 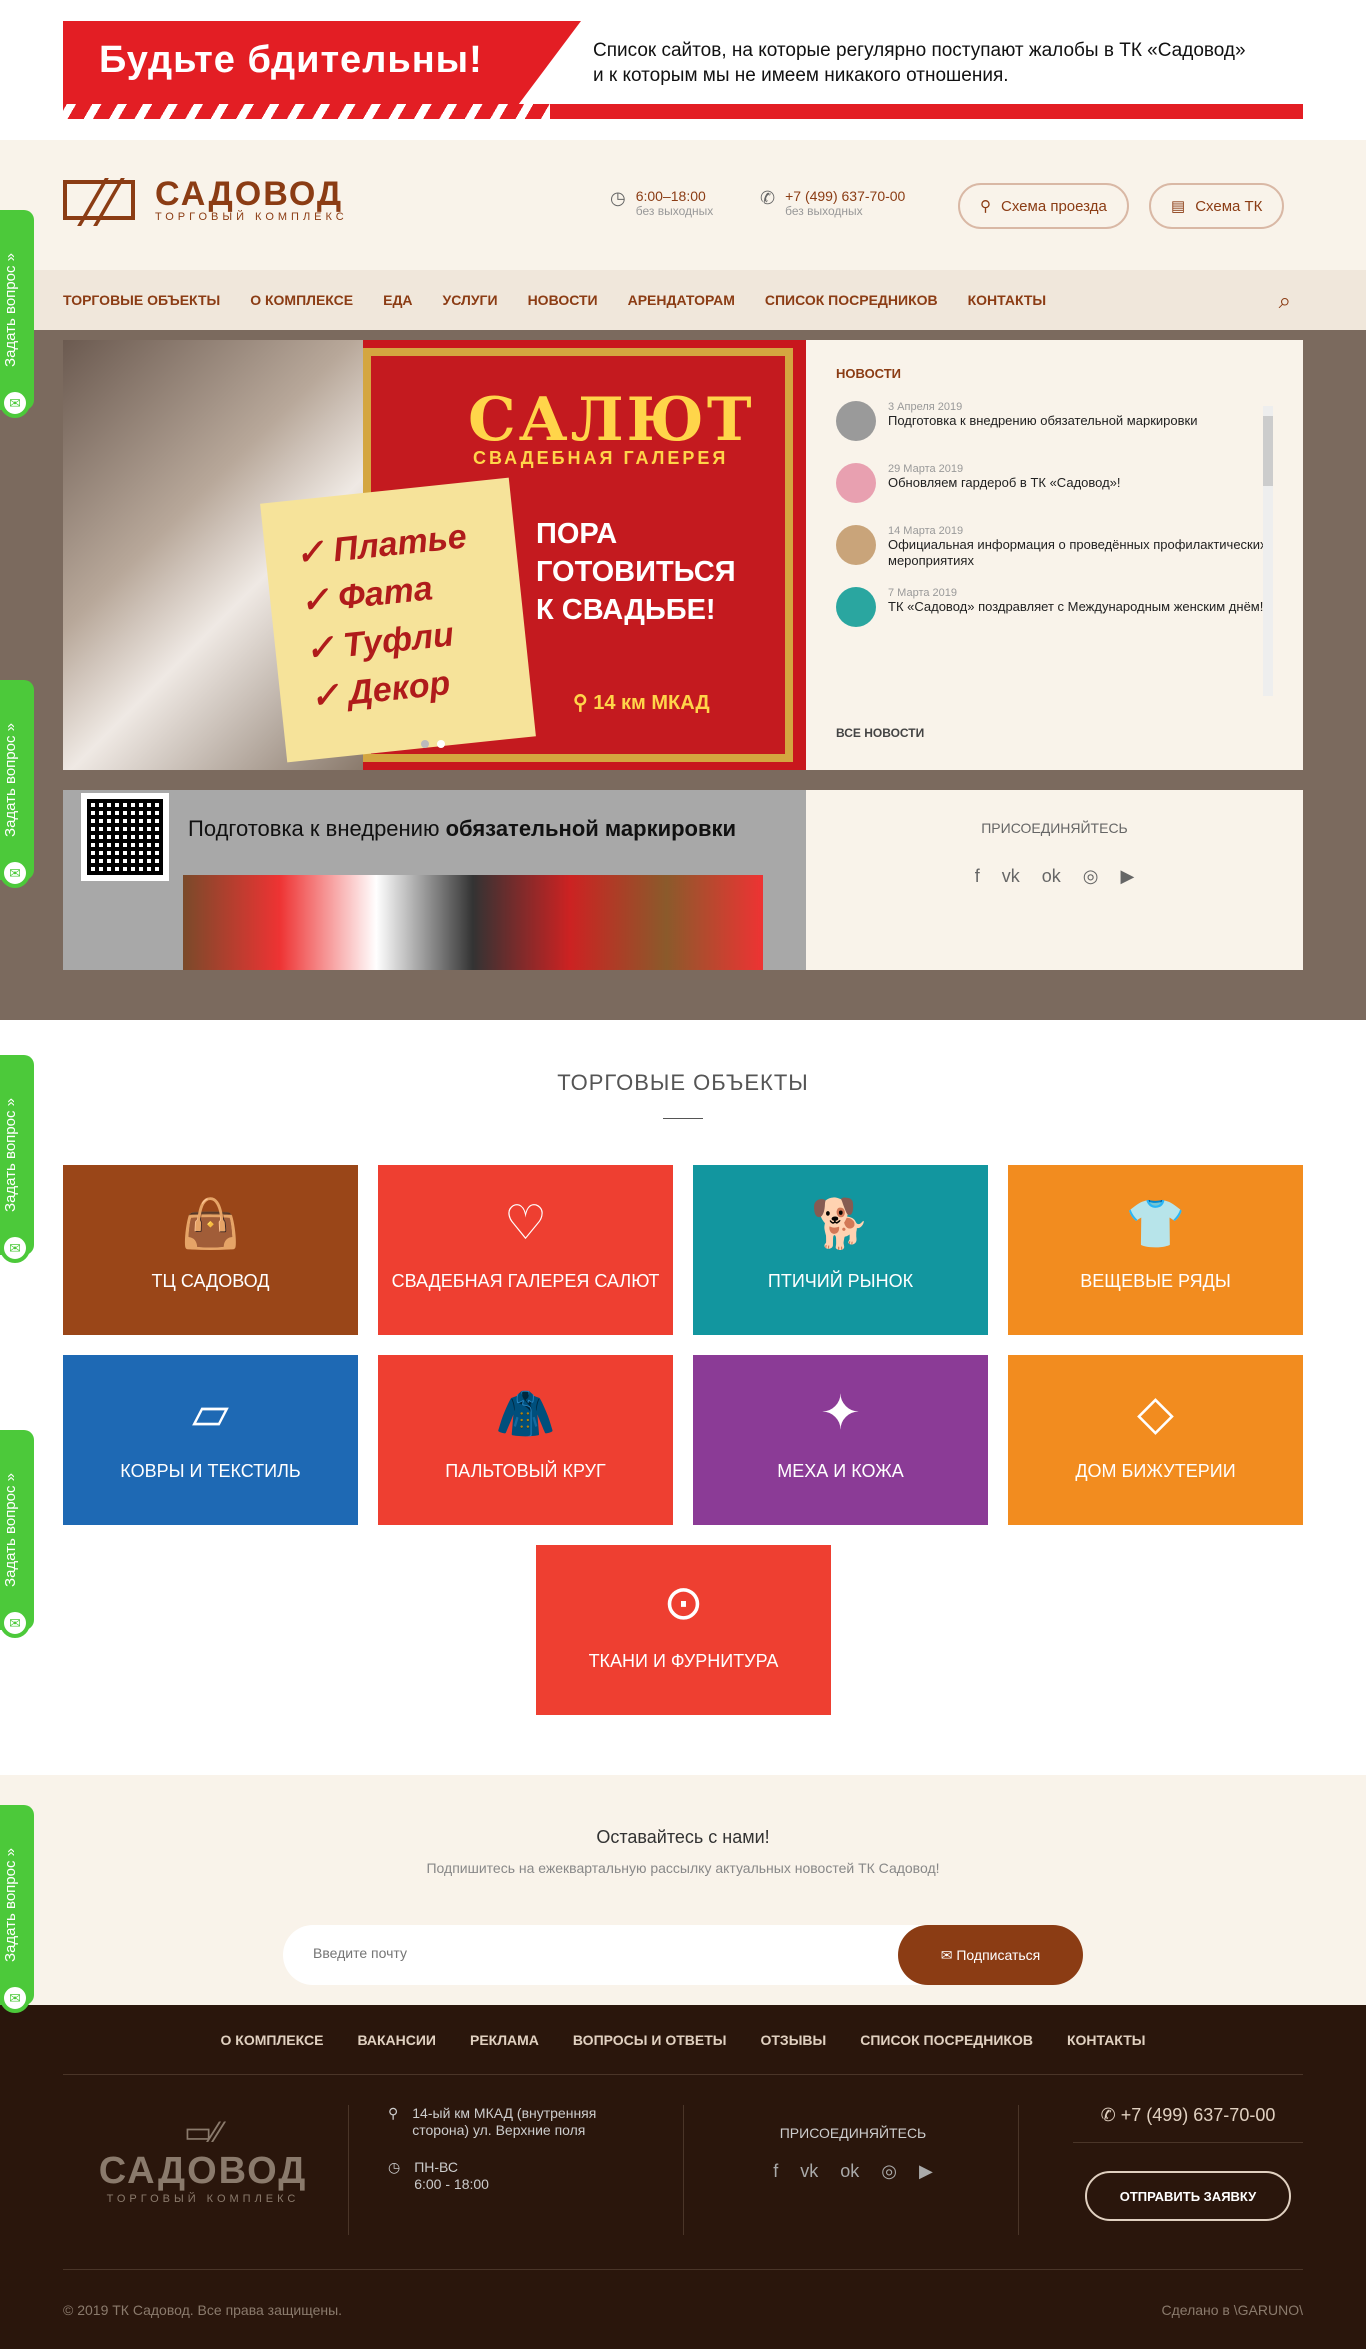 I want to click on footer-nav-ads: РЕКЛАМА, so click(x=504, y=2040).